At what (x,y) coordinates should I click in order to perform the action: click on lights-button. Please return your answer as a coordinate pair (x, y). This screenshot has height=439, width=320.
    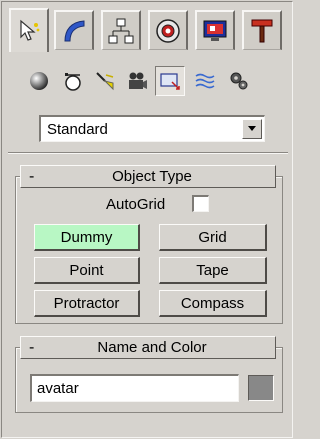
    Looking at the image, I should click on (105, 81).